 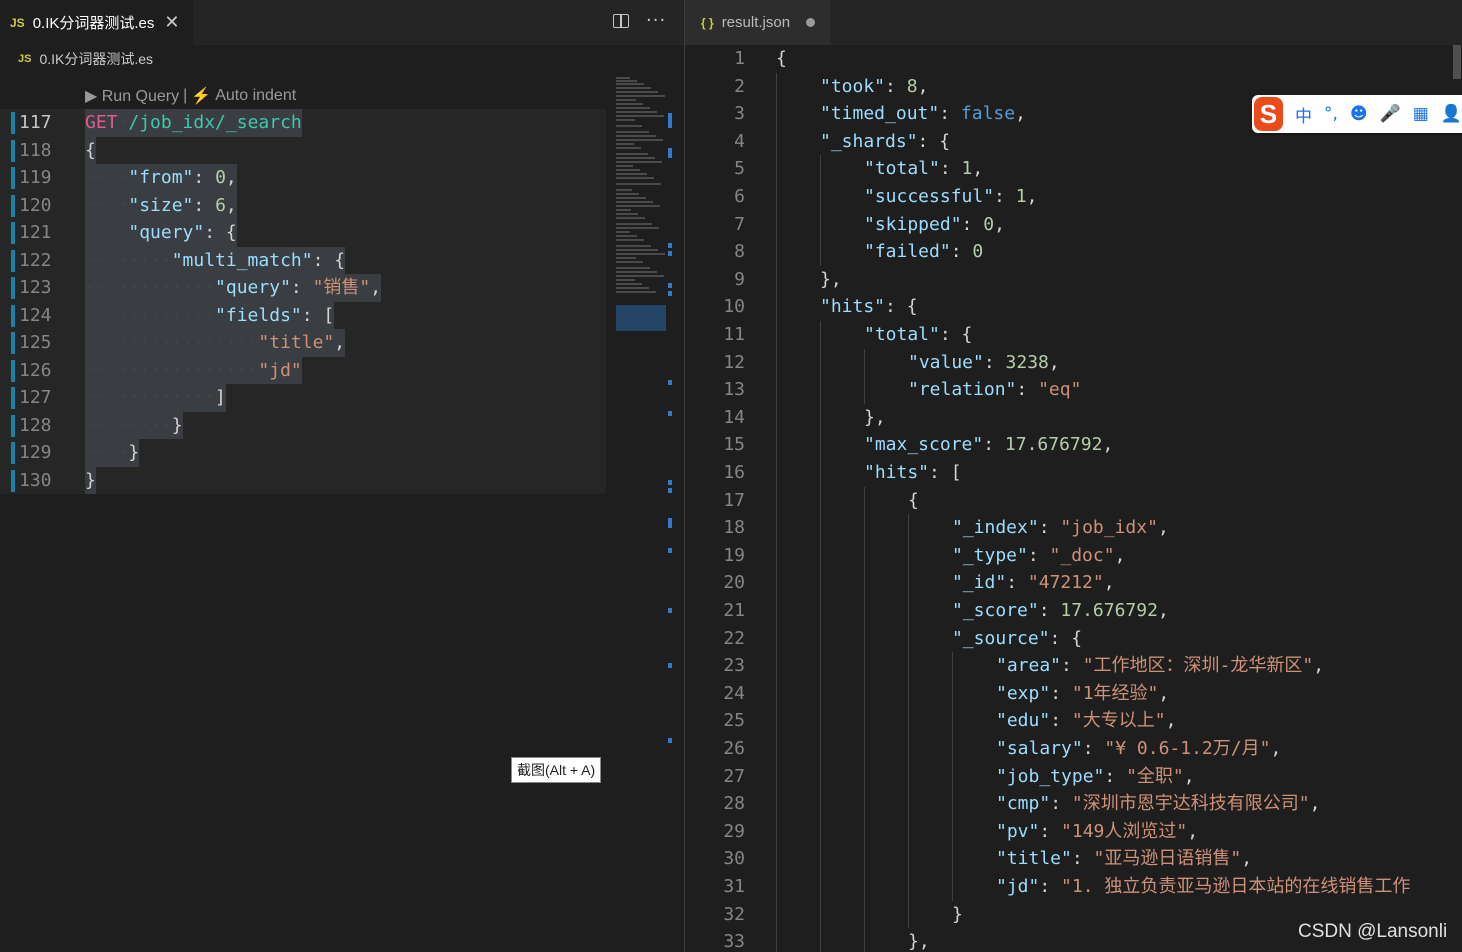 I want to click on code-line: 10 "hits": {, so click(x=1073, y=307).